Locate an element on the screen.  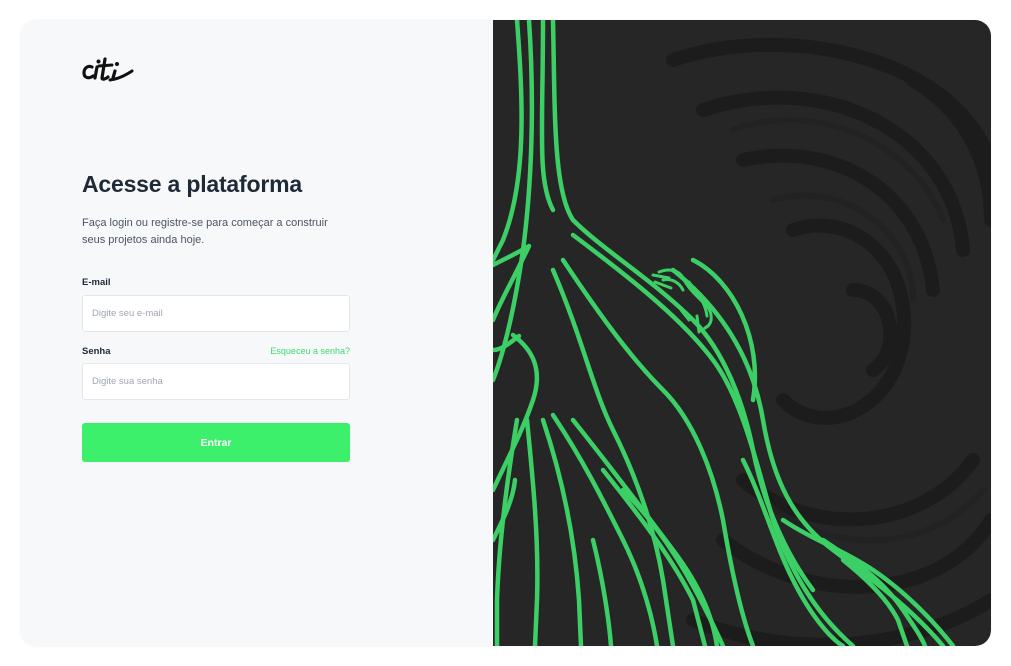
login-button: Entrar is located at coordinates (216, 442).